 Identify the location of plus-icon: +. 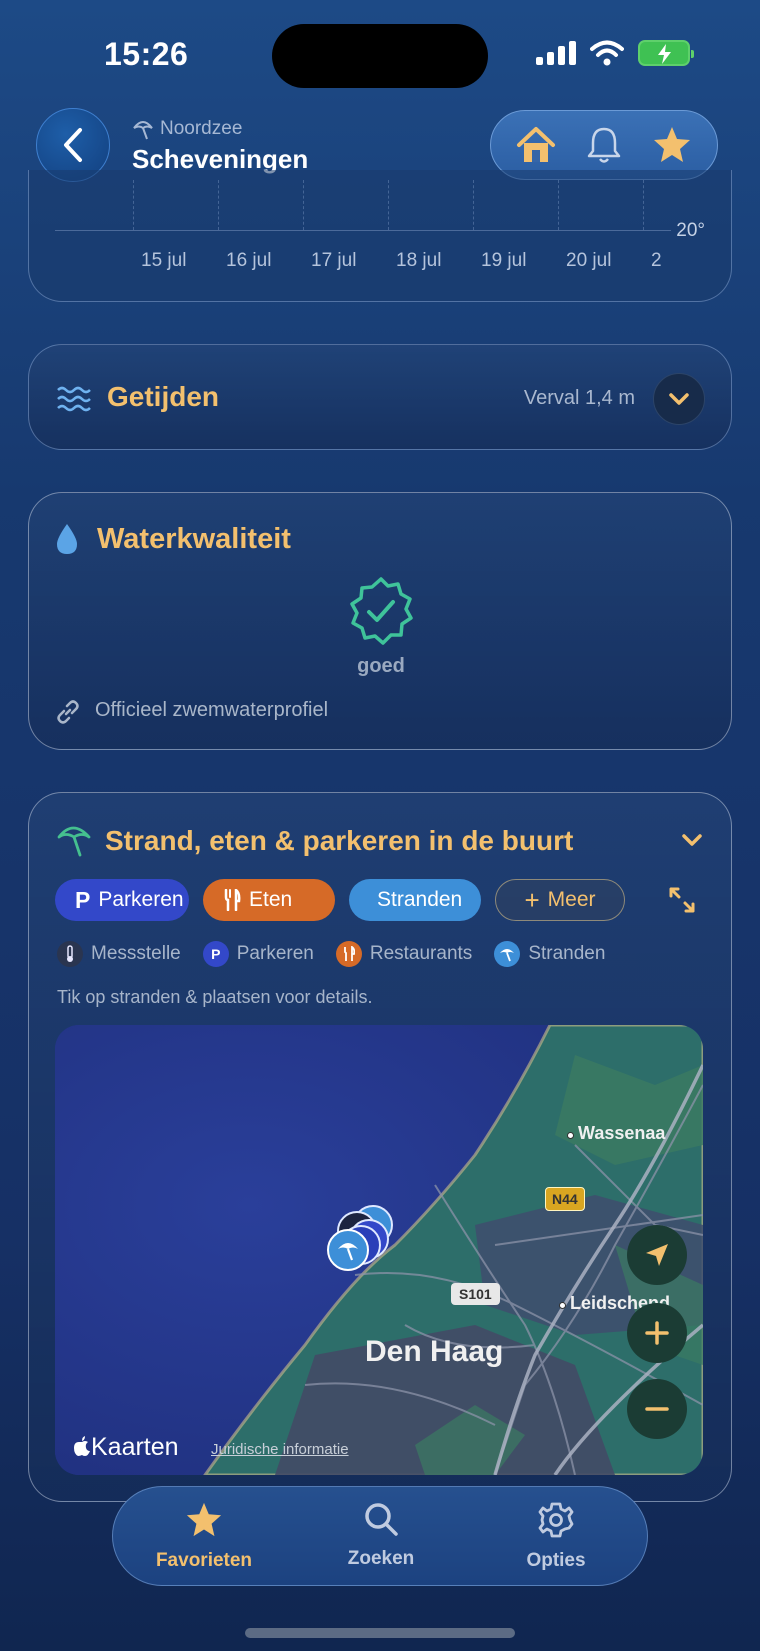
(532, 900).